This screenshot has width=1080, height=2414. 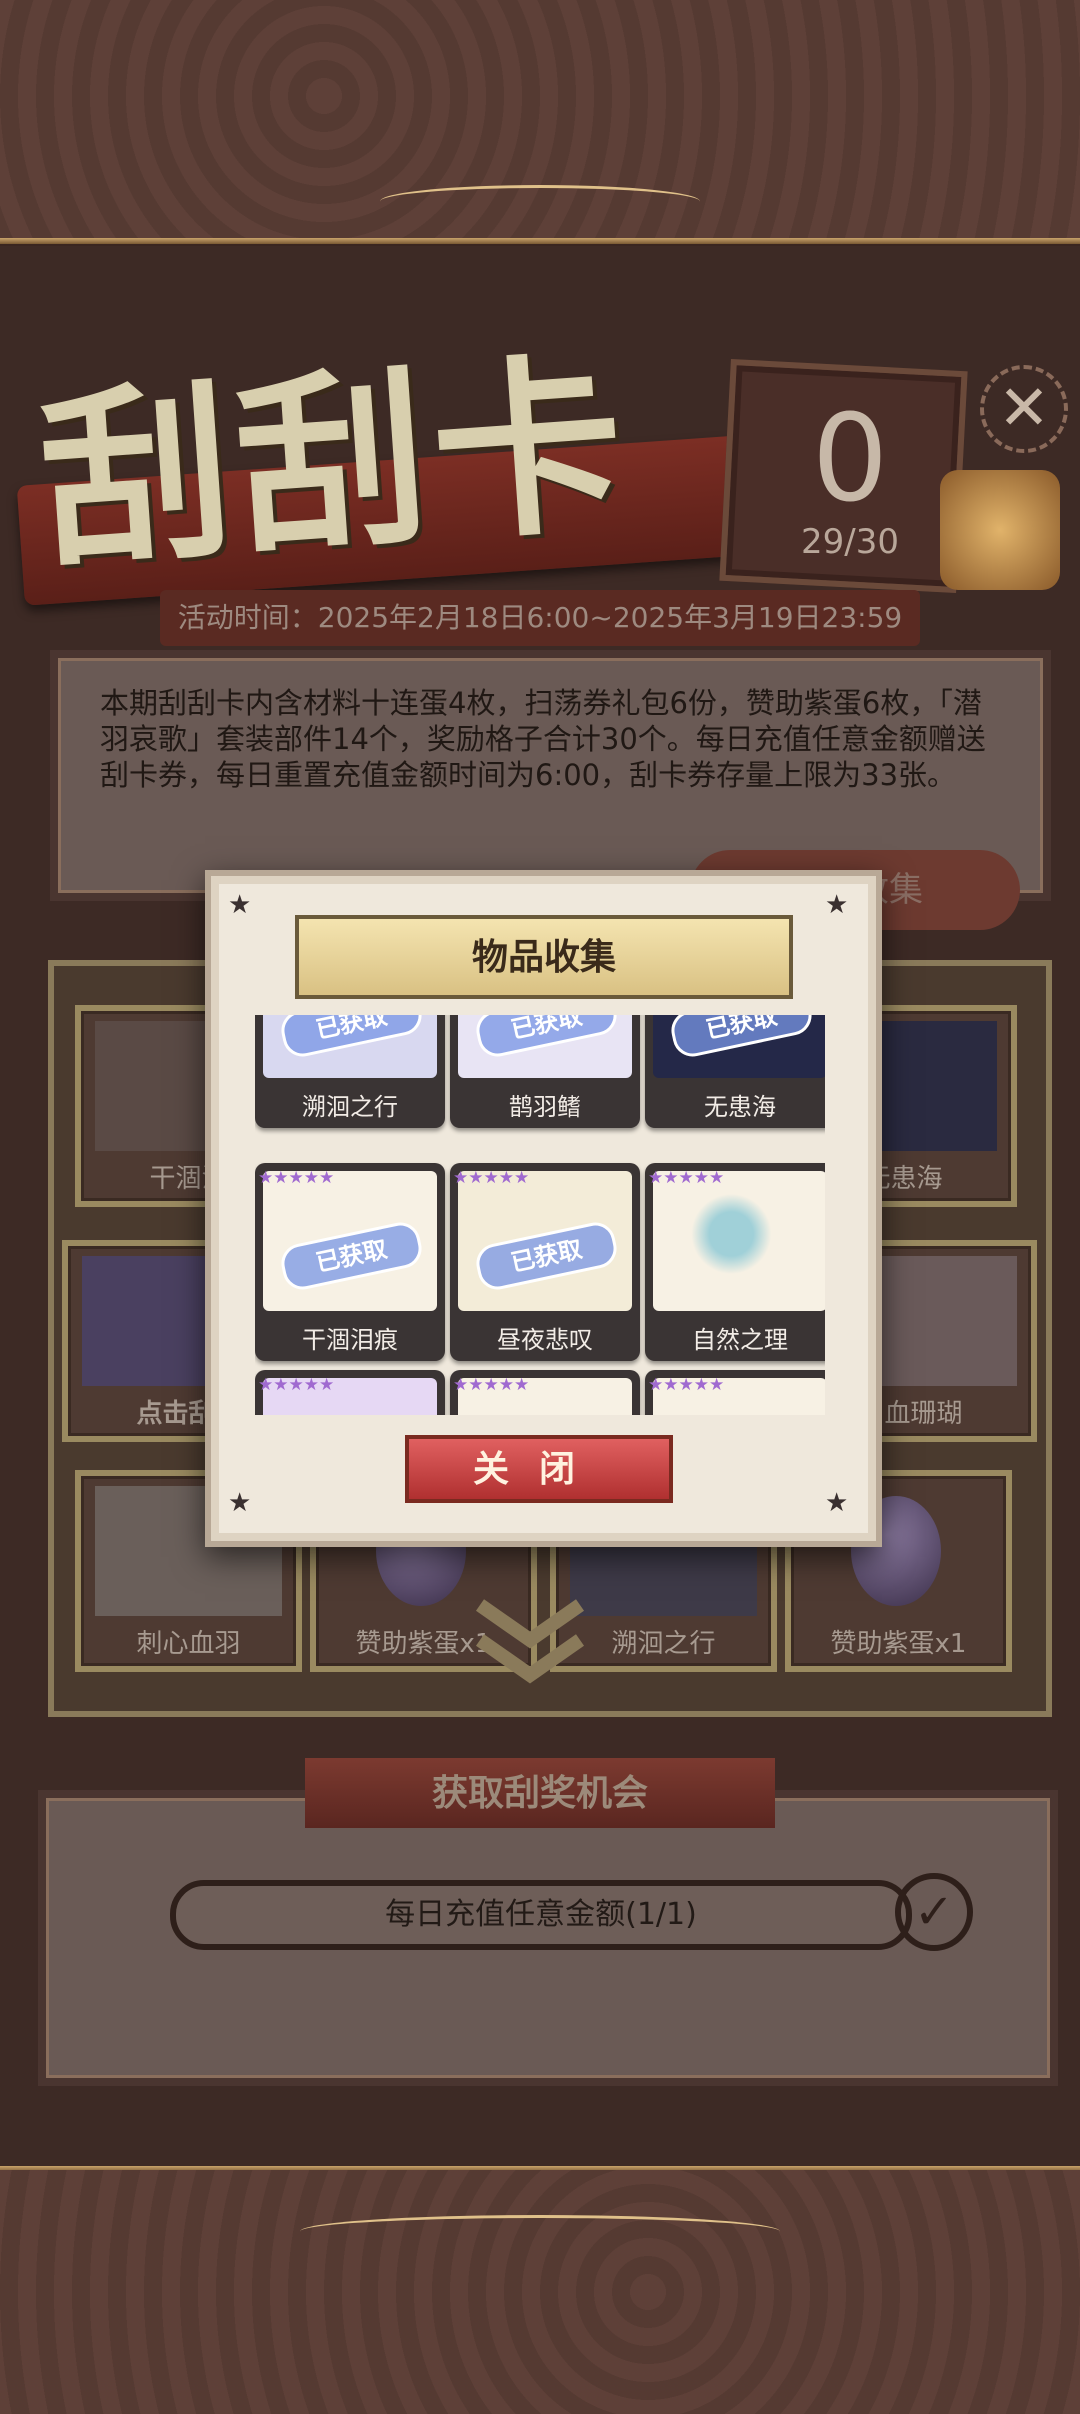 I want to click on event-date: 活动时间：2025年2月18日6:00~2025年3月19日23:59, so click(x=540, y=618).